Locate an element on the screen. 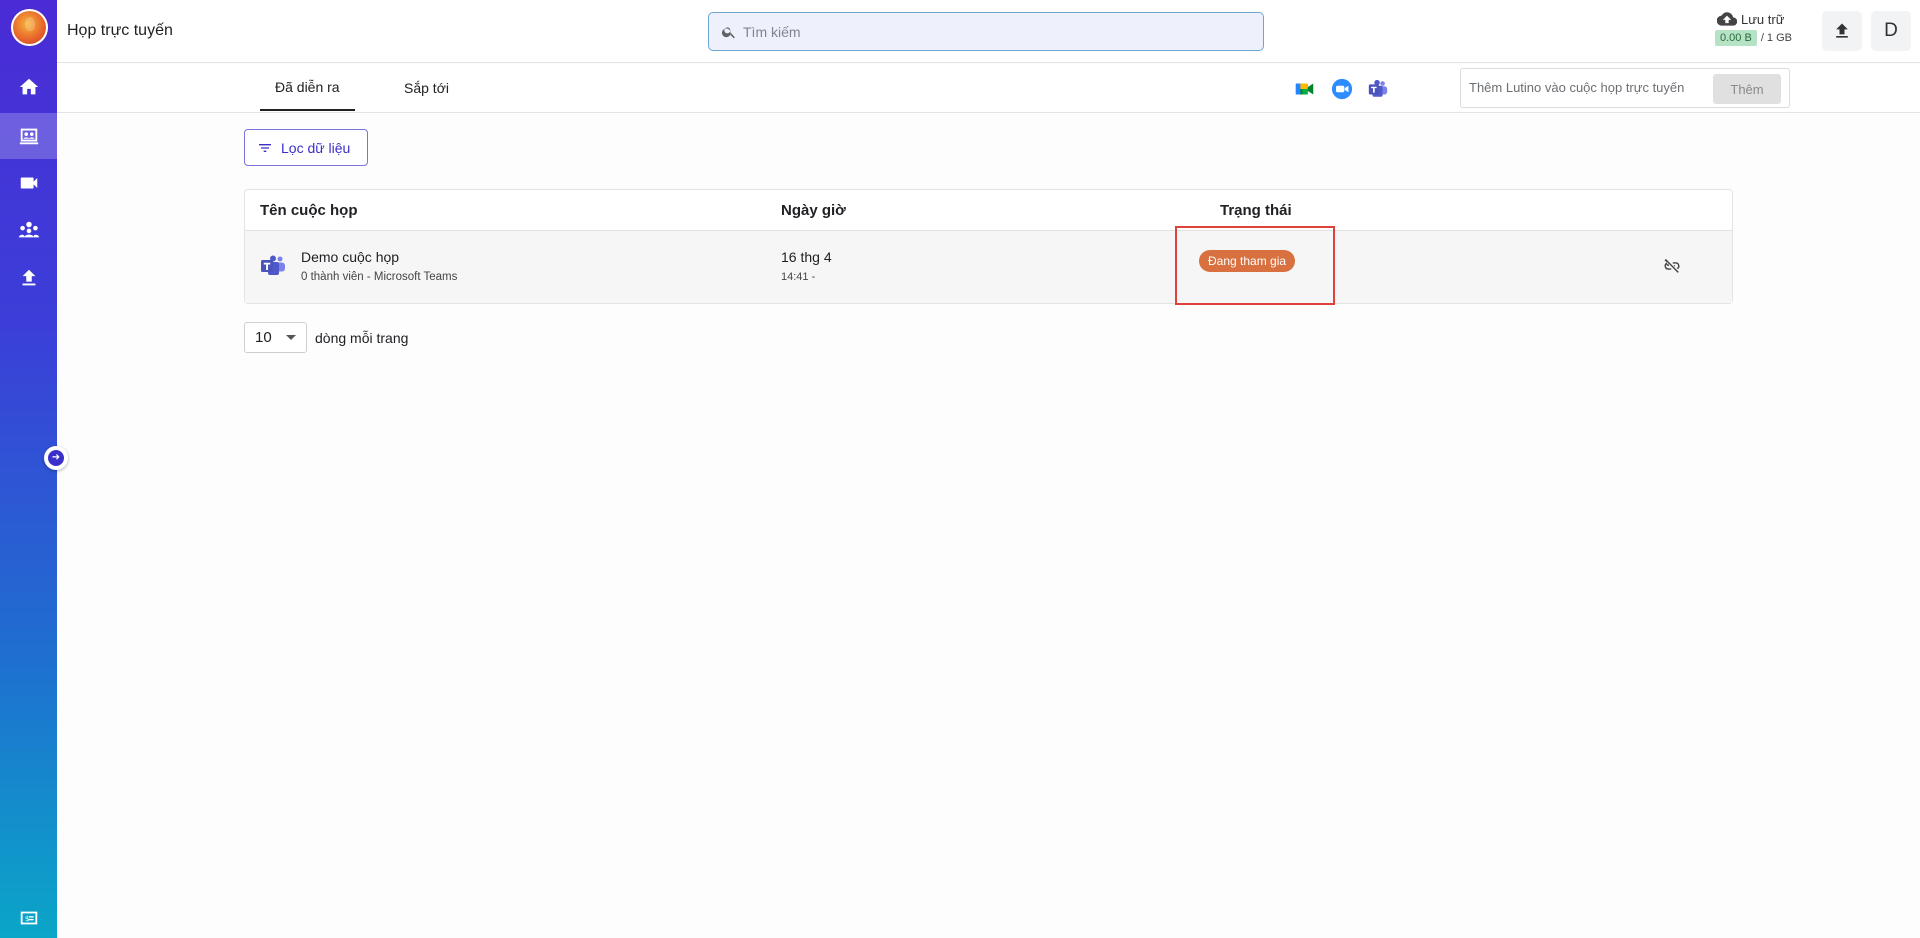  meeting-room-icon is located at coordinates (28, 136).